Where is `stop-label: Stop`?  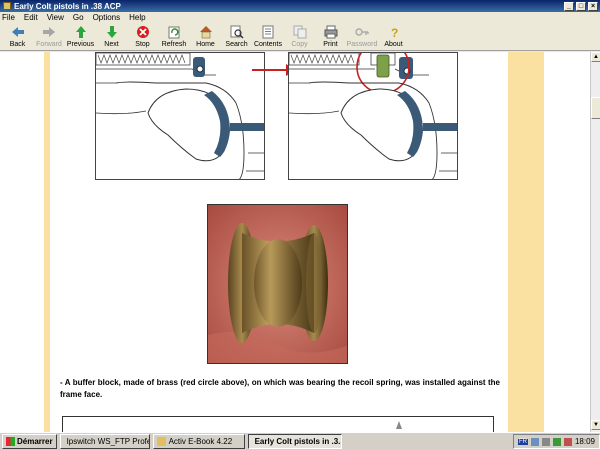 stop-label: Stop is located at coordinates (142, 44).